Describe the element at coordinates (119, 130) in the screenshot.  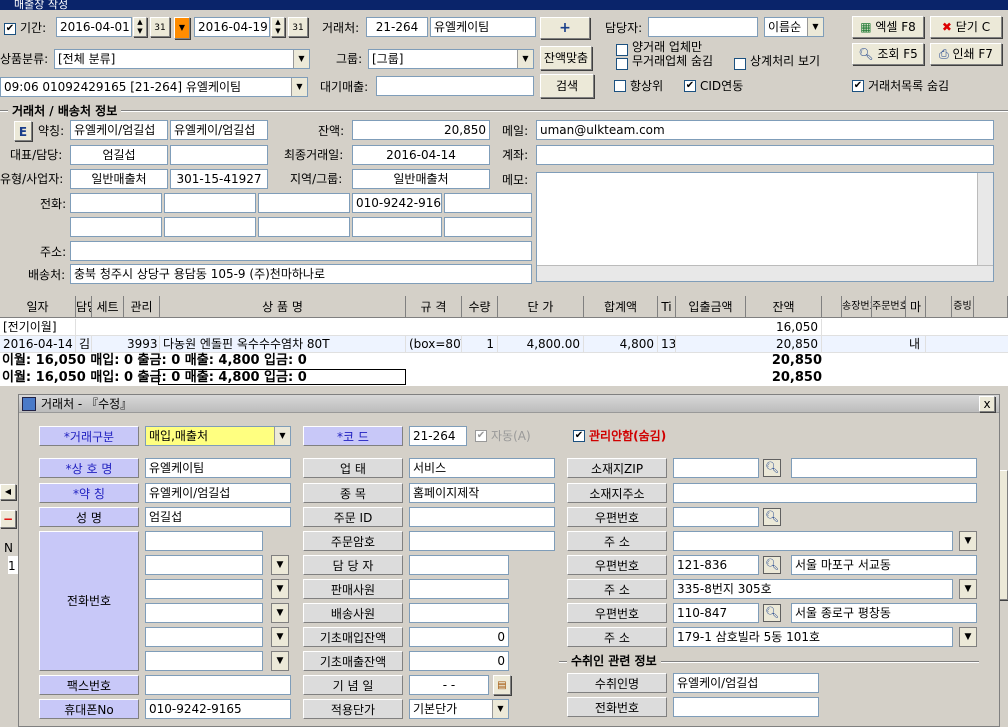
I see `abbr-field-1: 유엘케이/엄길섭` at that location.